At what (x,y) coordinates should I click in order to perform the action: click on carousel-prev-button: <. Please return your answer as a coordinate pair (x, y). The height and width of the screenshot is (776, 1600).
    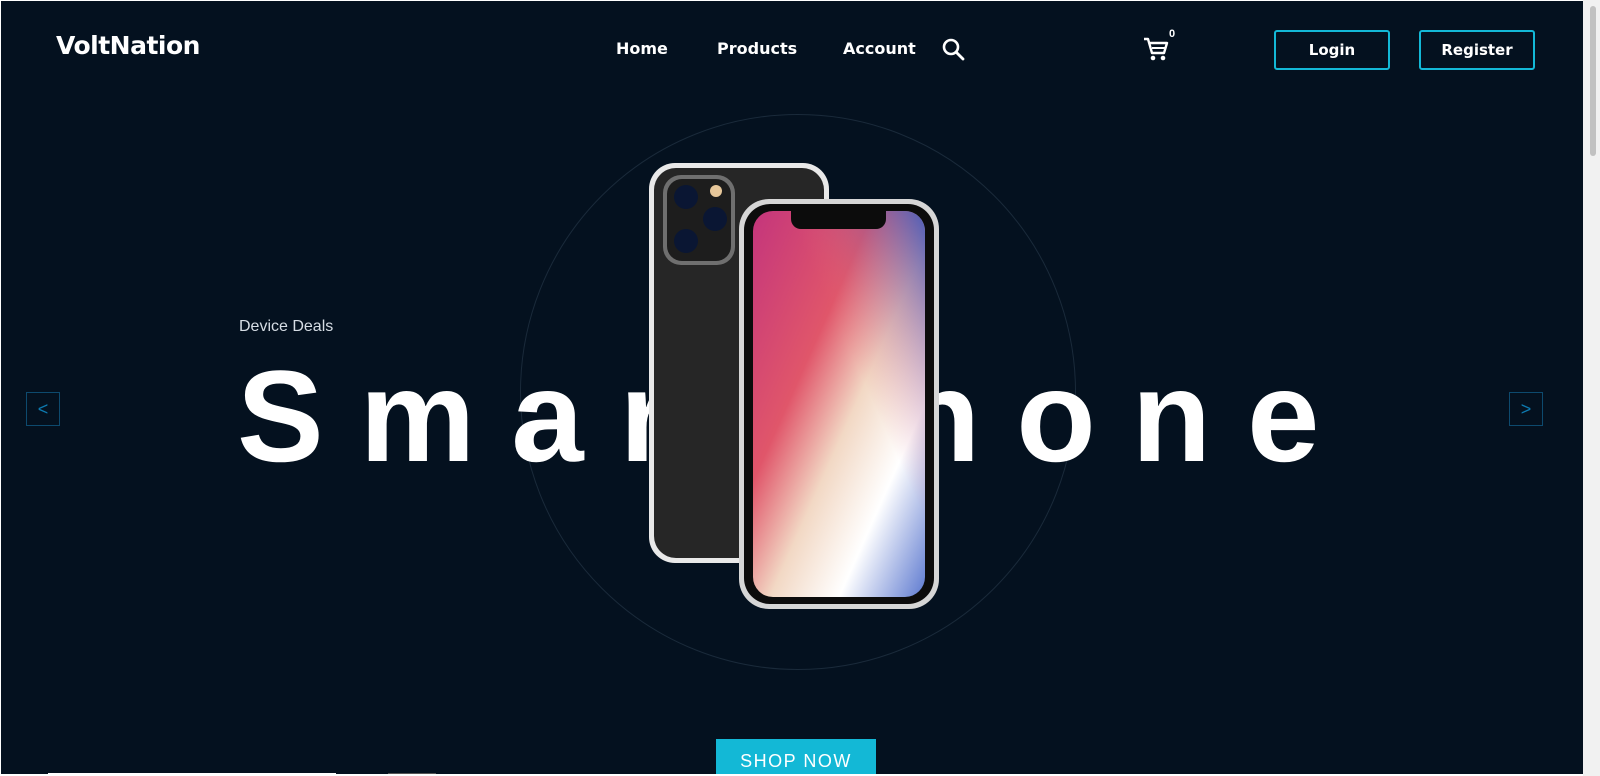
    Looking at the image, I should click on (43, 409).